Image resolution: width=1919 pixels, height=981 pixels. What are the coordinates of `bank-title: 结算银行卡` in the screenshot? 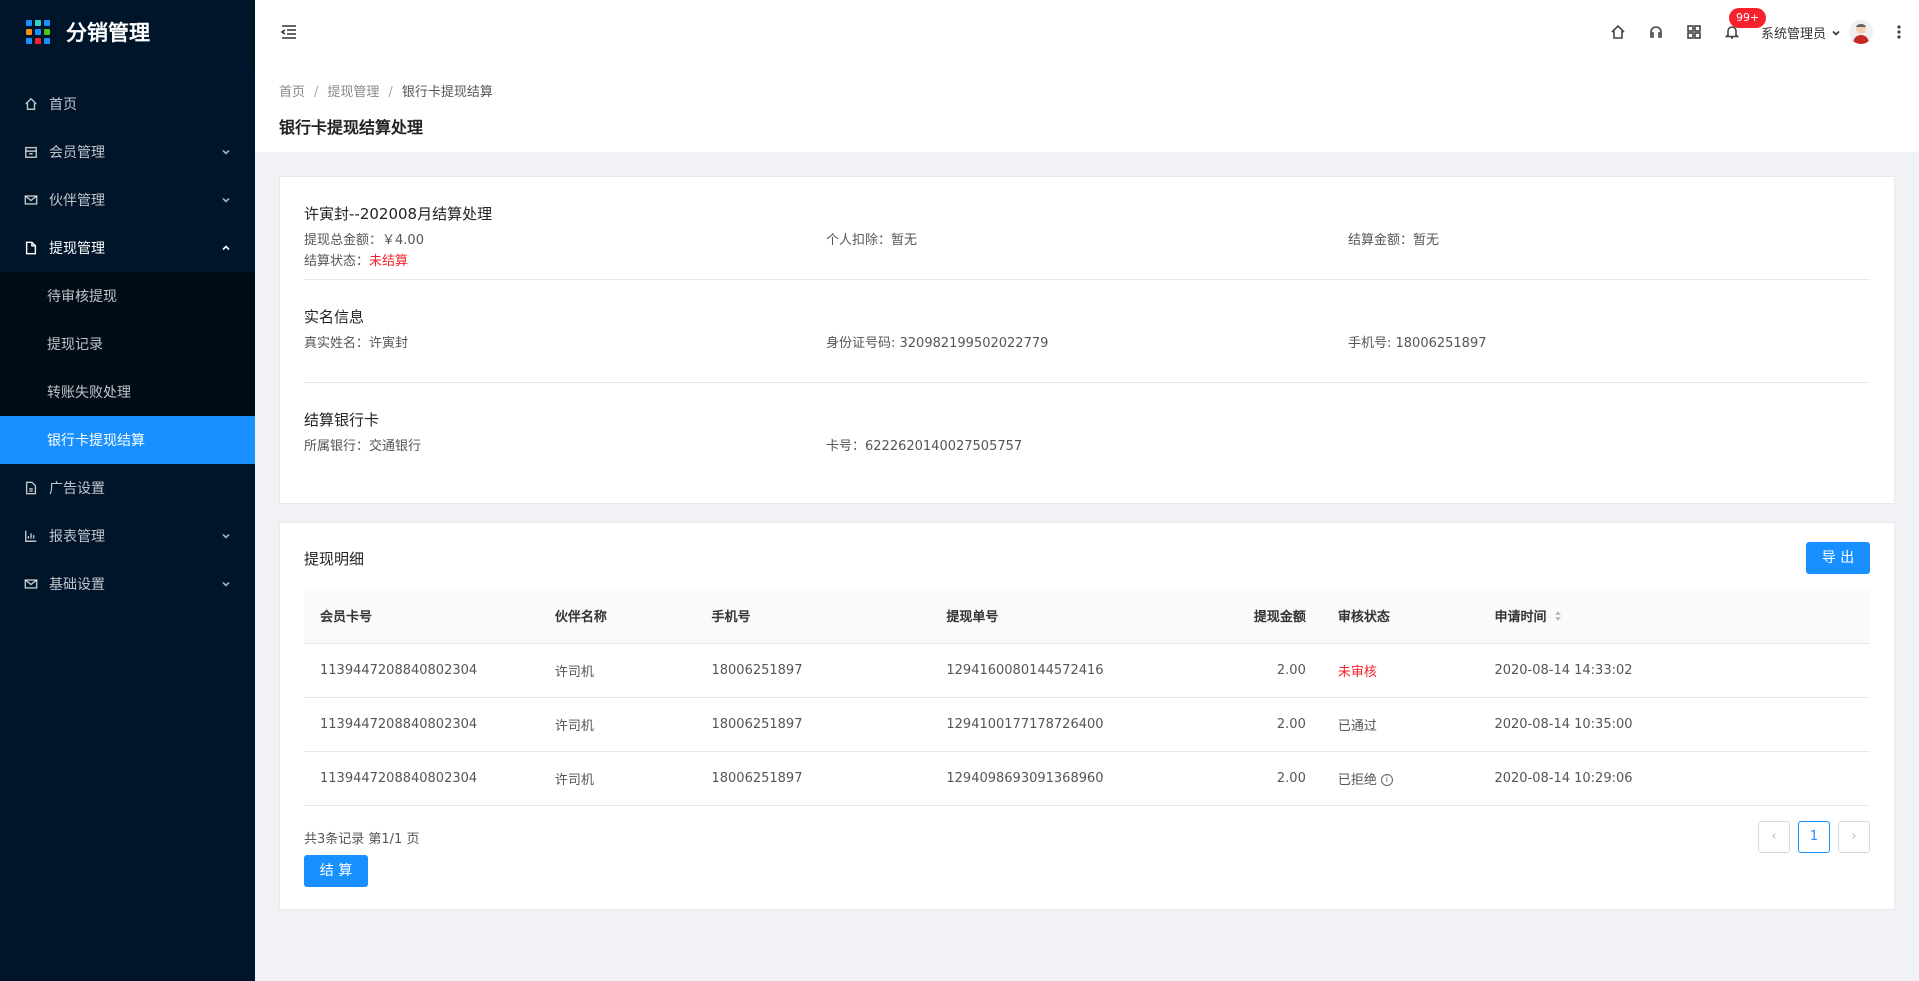 It's located at (342, 420).